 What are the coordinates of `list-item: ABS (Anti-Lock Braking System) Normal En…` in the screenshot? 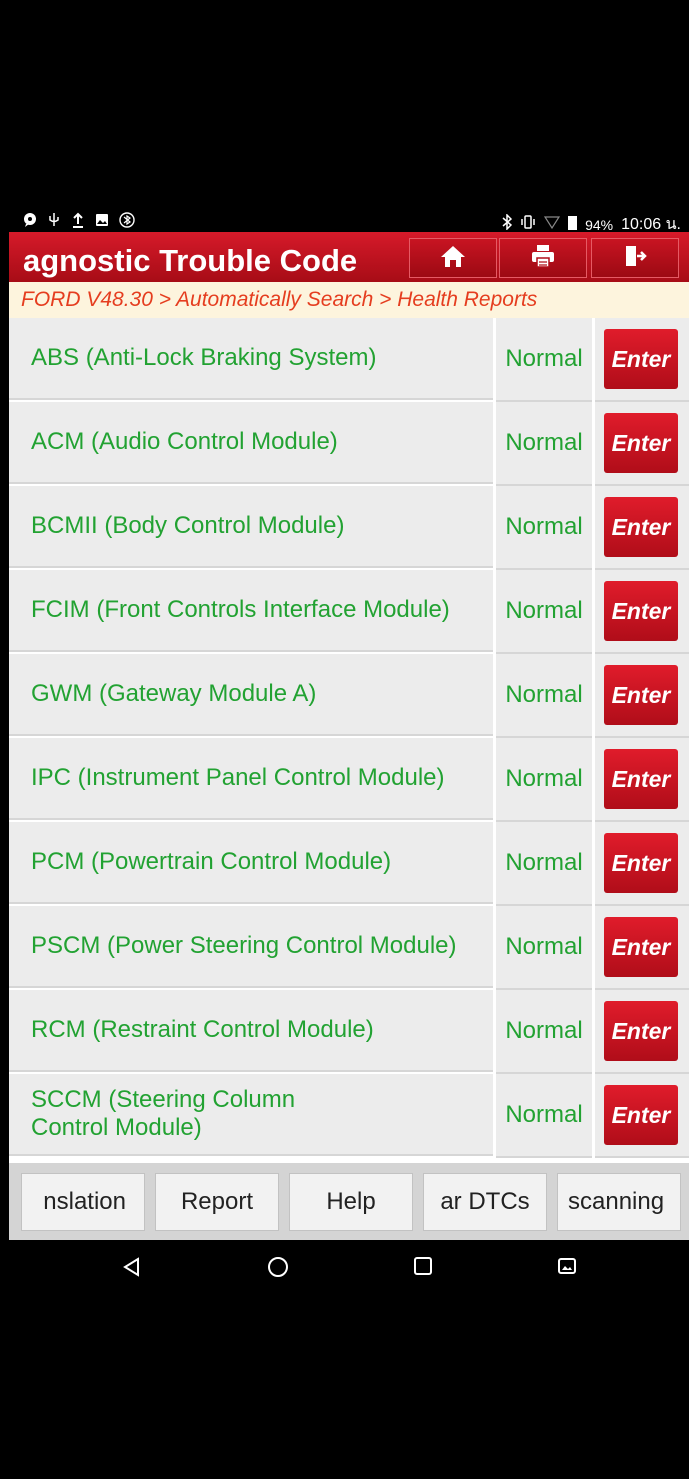 It's located at (349, 360).